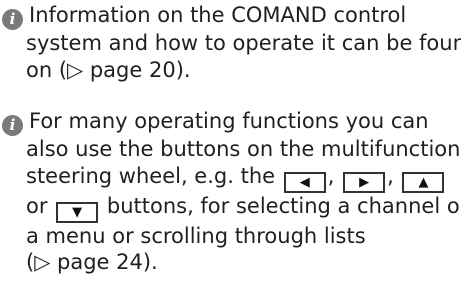 The image size is (461, 298). I want to click on right-arrow-button-icon: ▶, so click(364, 182).